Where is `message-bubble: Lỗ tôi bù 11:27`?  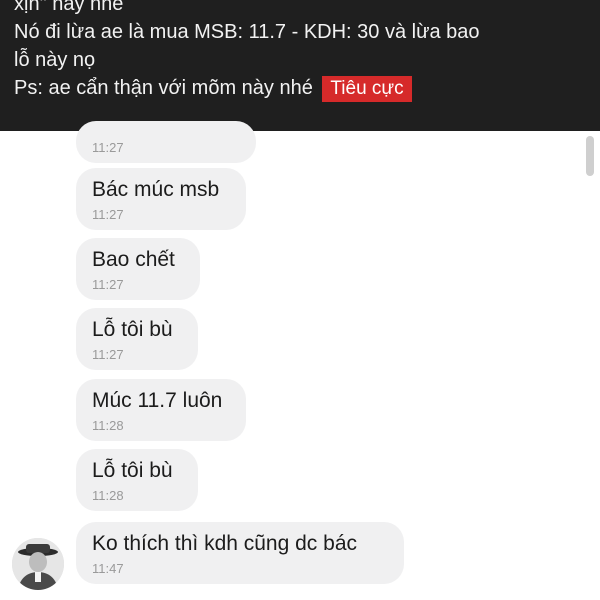 message-bubble: Lỗ tôi bù 11:27 is located at coordinates (137, 339).